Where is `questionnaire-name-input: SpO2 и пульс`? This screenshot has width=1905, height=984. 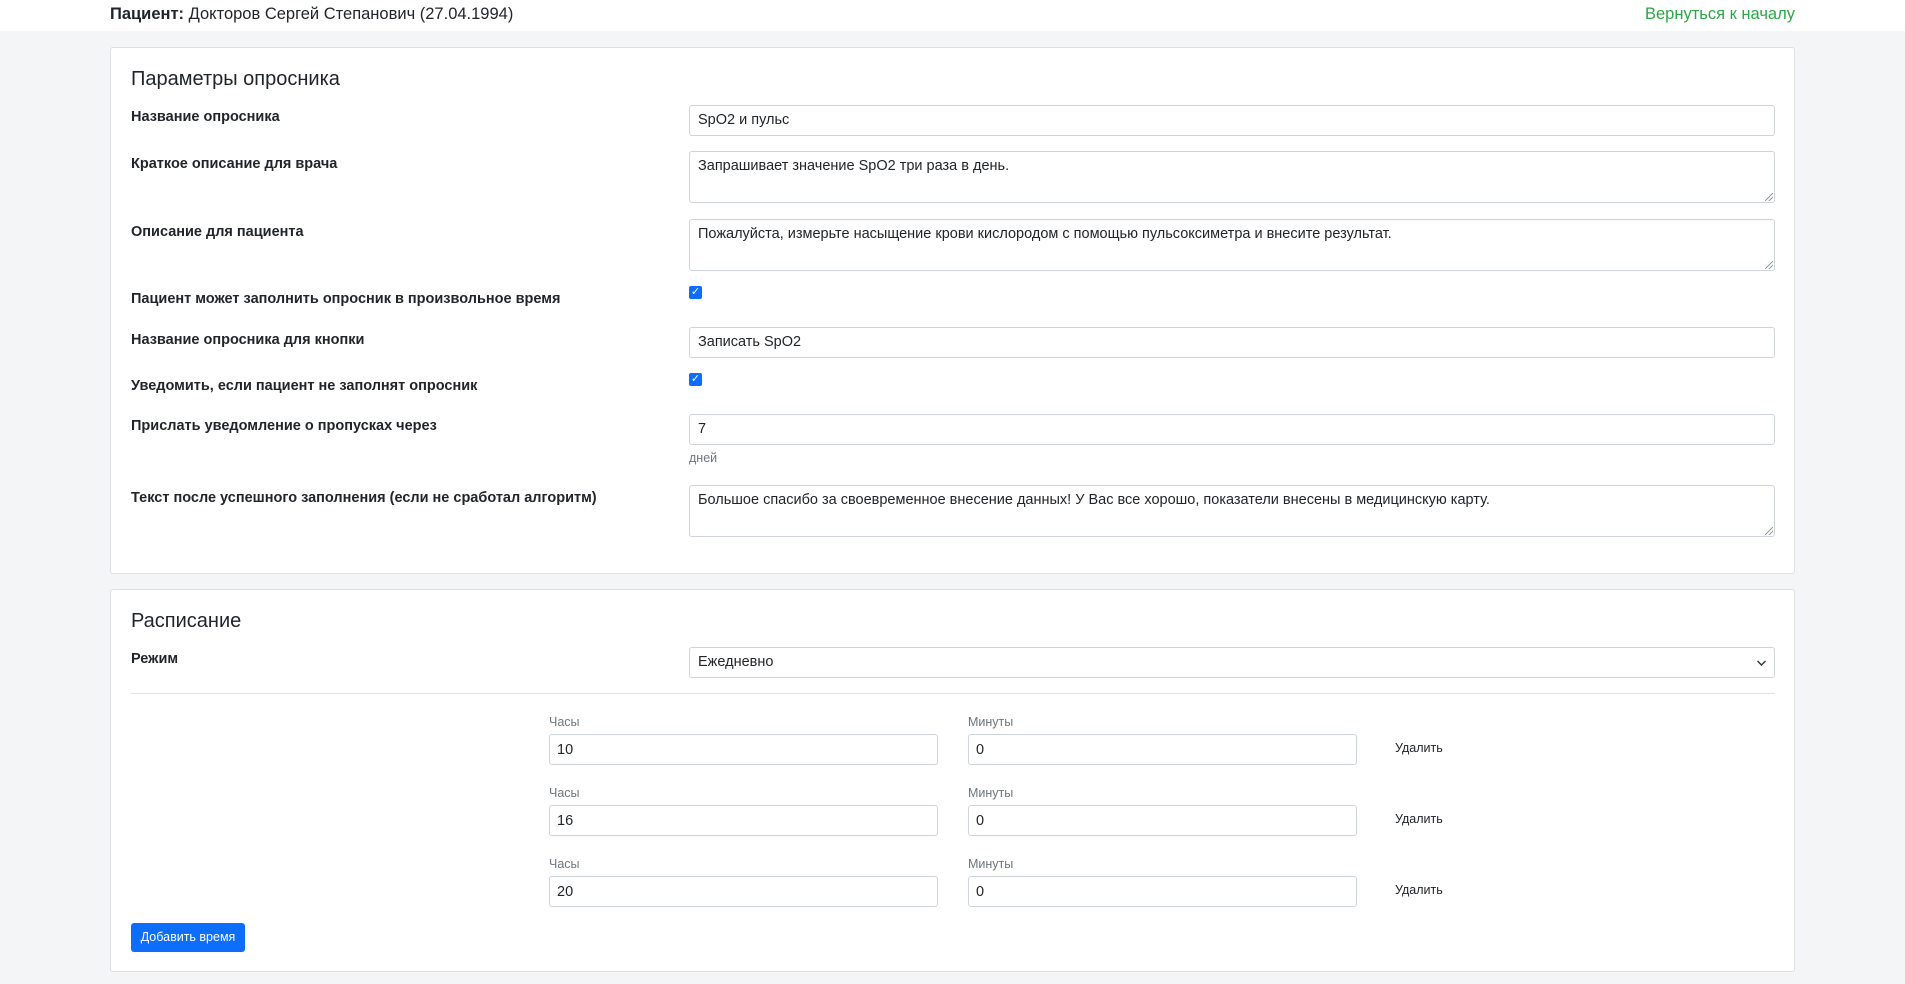
questionnaire-name-input: SpO2 и пульс is located at coordinates (1232, 120).